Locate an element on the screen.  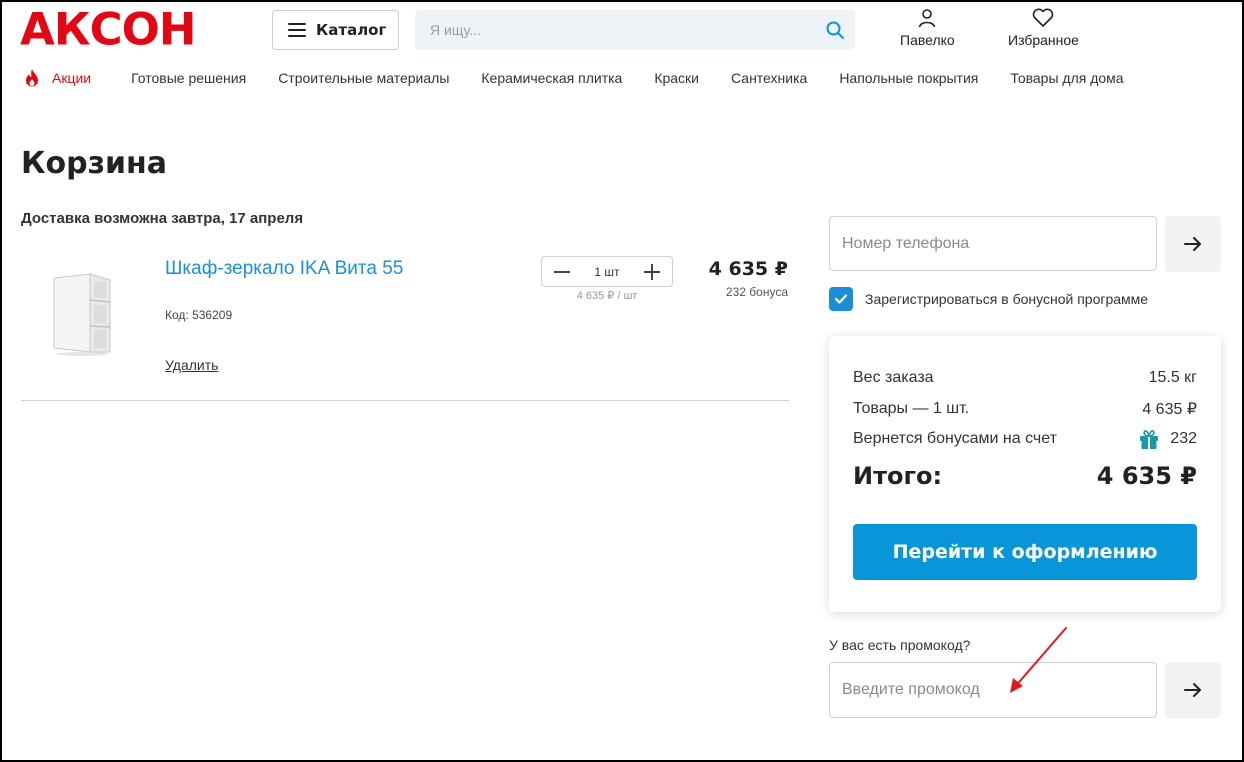
delivery-info: Доставка возможна завтра, 17 апреля is located at coordinates (162, 218).